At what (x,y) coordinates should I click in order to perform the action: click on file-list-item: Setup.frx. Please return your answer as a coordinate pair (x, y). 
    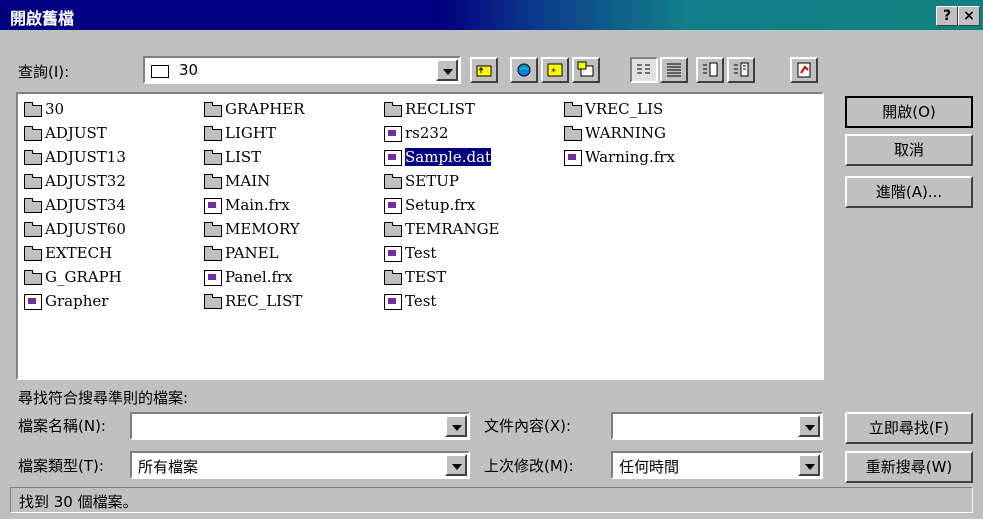
    Looking at the image, I should click on (429, 205).